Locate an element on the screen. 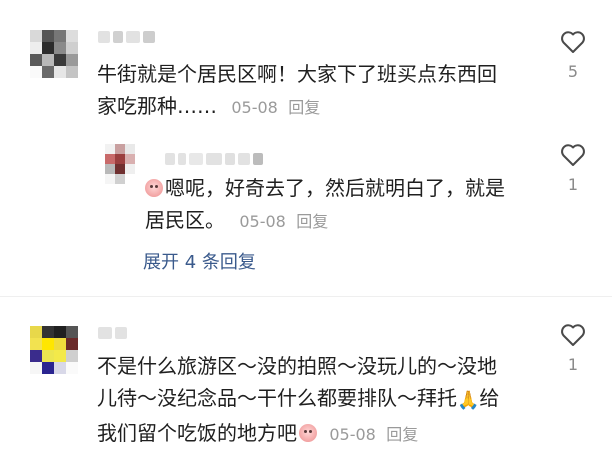 Image resolution: width=612 pixels, height=455 pixels. comment-text-line: 我们留个吃饭的地方吧 05-08 回复 is located at coordinates (322, 434).